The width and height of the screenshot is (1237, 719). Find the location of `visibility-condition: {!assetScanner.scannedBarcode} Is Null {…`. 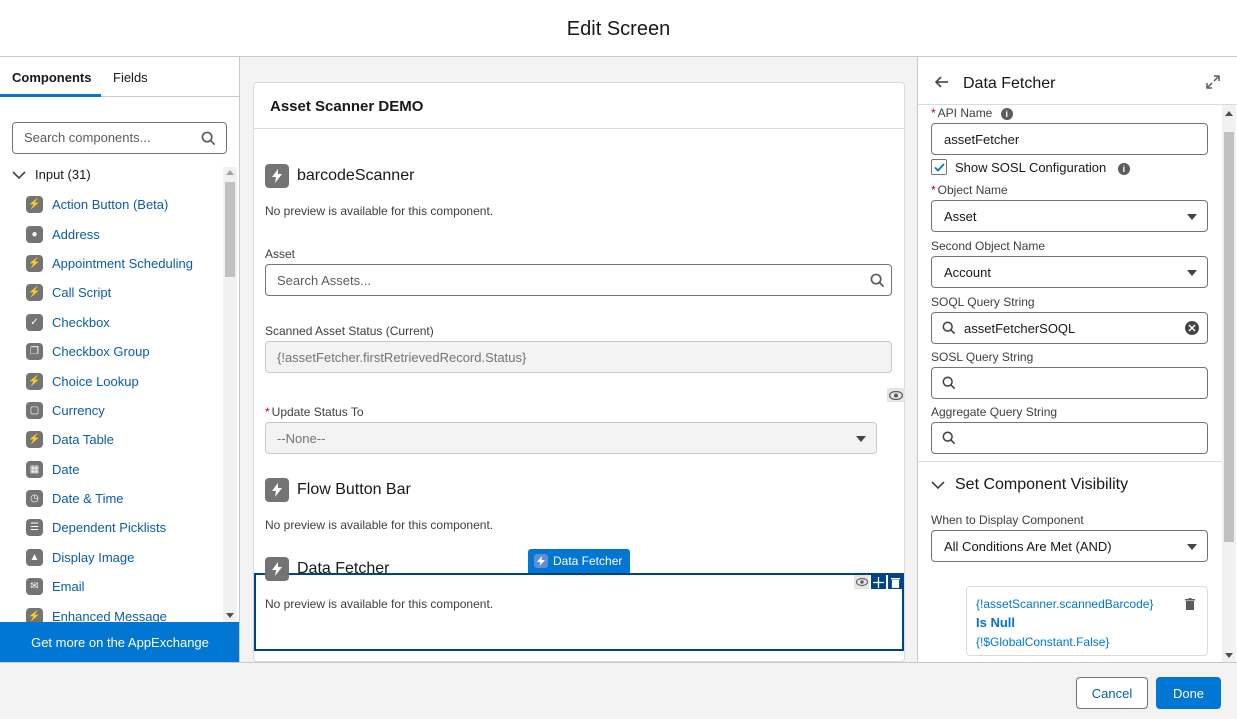

visibility-condition: {!assetScanner.scannedBarcode} Is Null {… is located at coordinates (1087, 621).